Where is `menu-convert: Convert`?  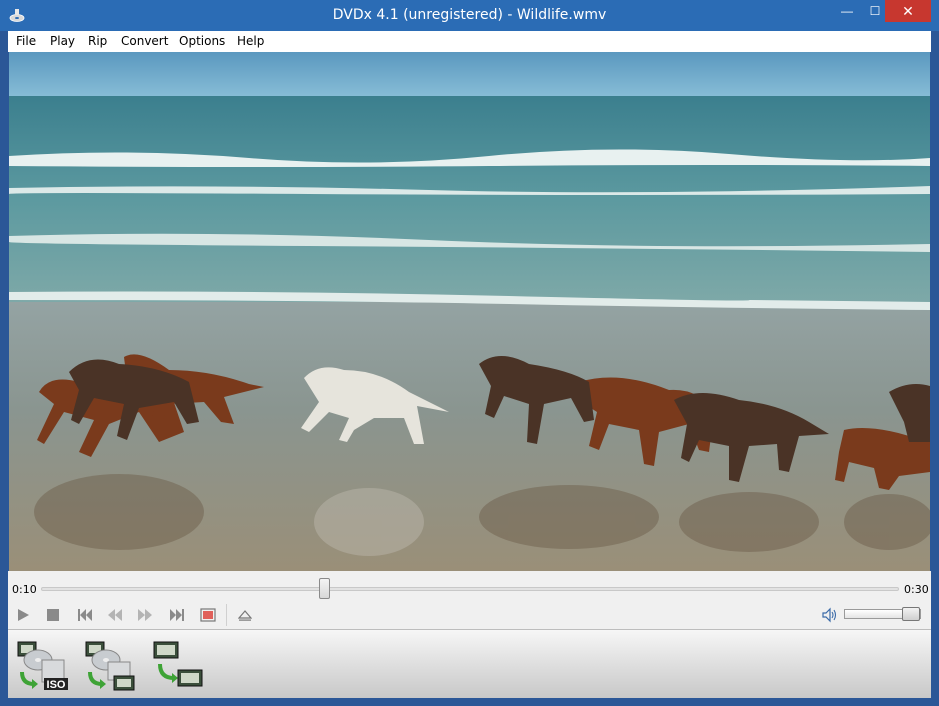
menu-convert: Convert is located at coordinates (144, 41).